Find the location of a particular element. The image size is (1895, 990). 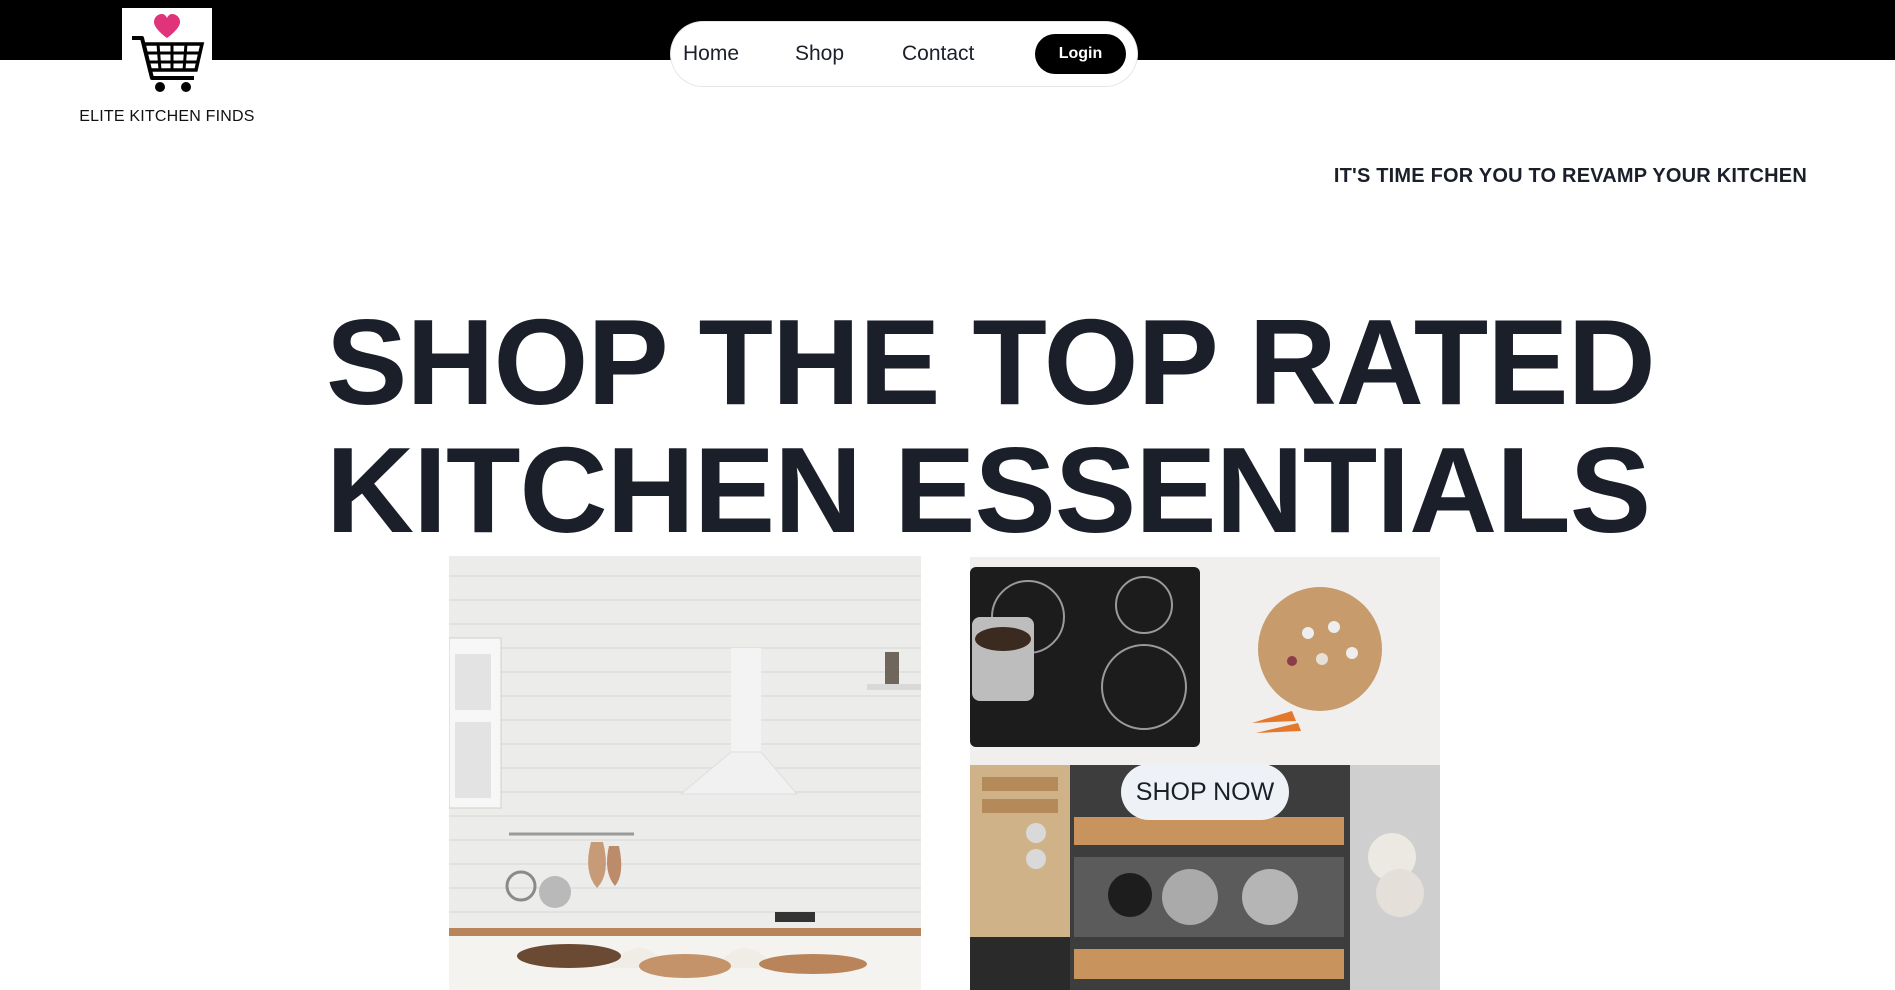

nav-contact-link: Contact is located at coordinates (938, 54).